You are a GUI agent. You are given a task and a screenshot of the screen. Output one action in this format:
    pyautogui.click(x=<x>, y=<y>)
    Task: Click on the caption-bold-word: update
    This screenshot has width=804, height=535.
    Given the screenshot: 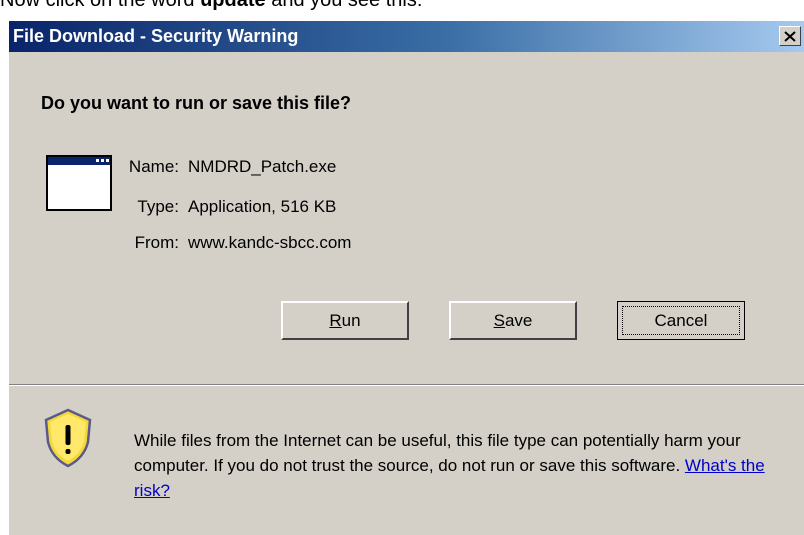 What is the action you would take?
    pyautogui.click(x=233, y=5)
    